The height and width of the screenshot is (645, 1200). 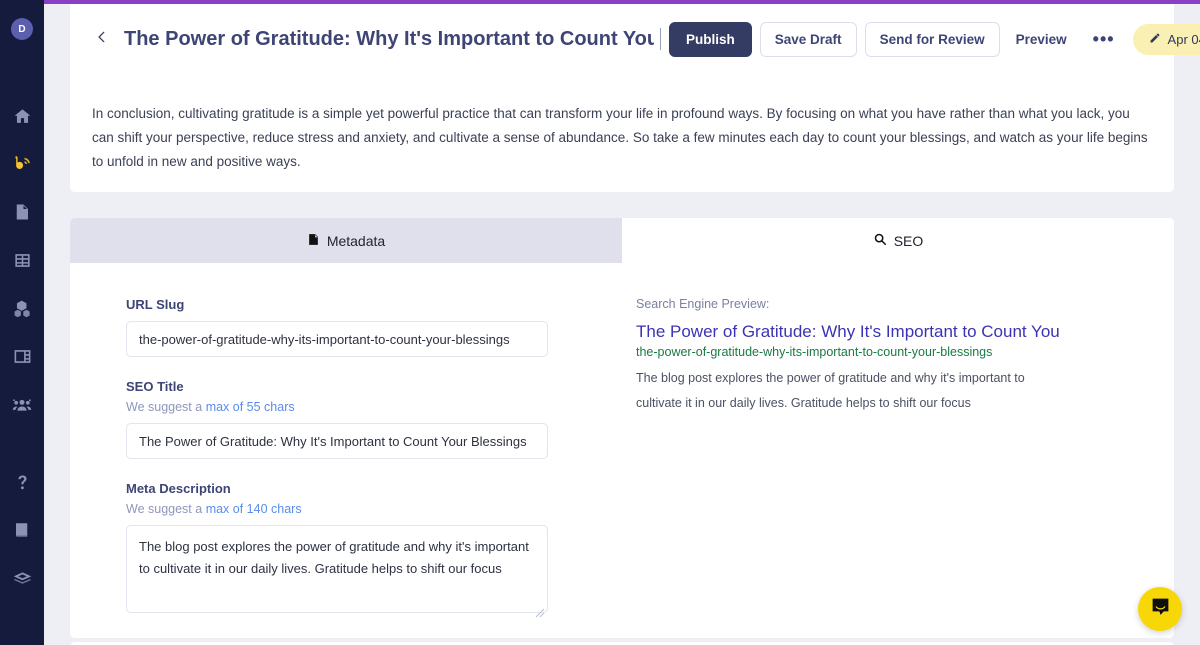 What do you see at coordinates (1041, 39) in the screenshot?
I see `preview-button: Preview` at bounding box center [1041, 39].